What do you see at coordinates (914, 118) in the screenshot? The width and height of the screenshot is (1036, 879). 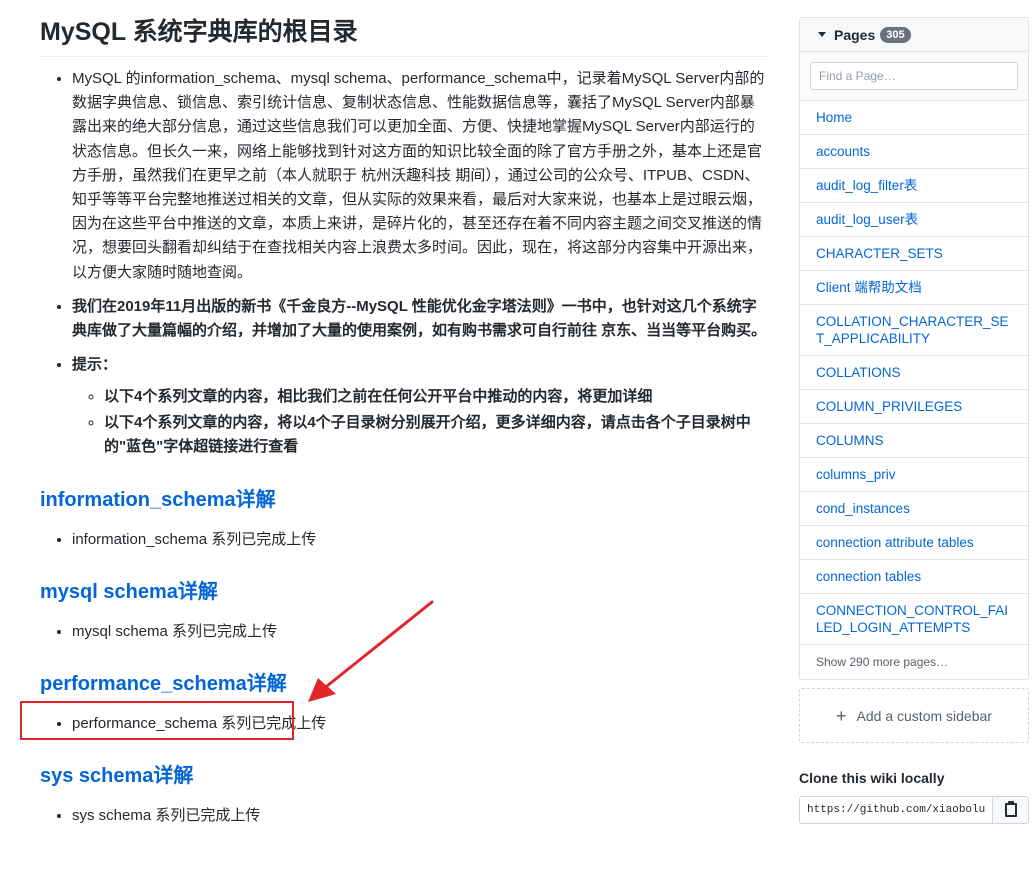 I see `page-link: Home` at bounding box center [914, 118].